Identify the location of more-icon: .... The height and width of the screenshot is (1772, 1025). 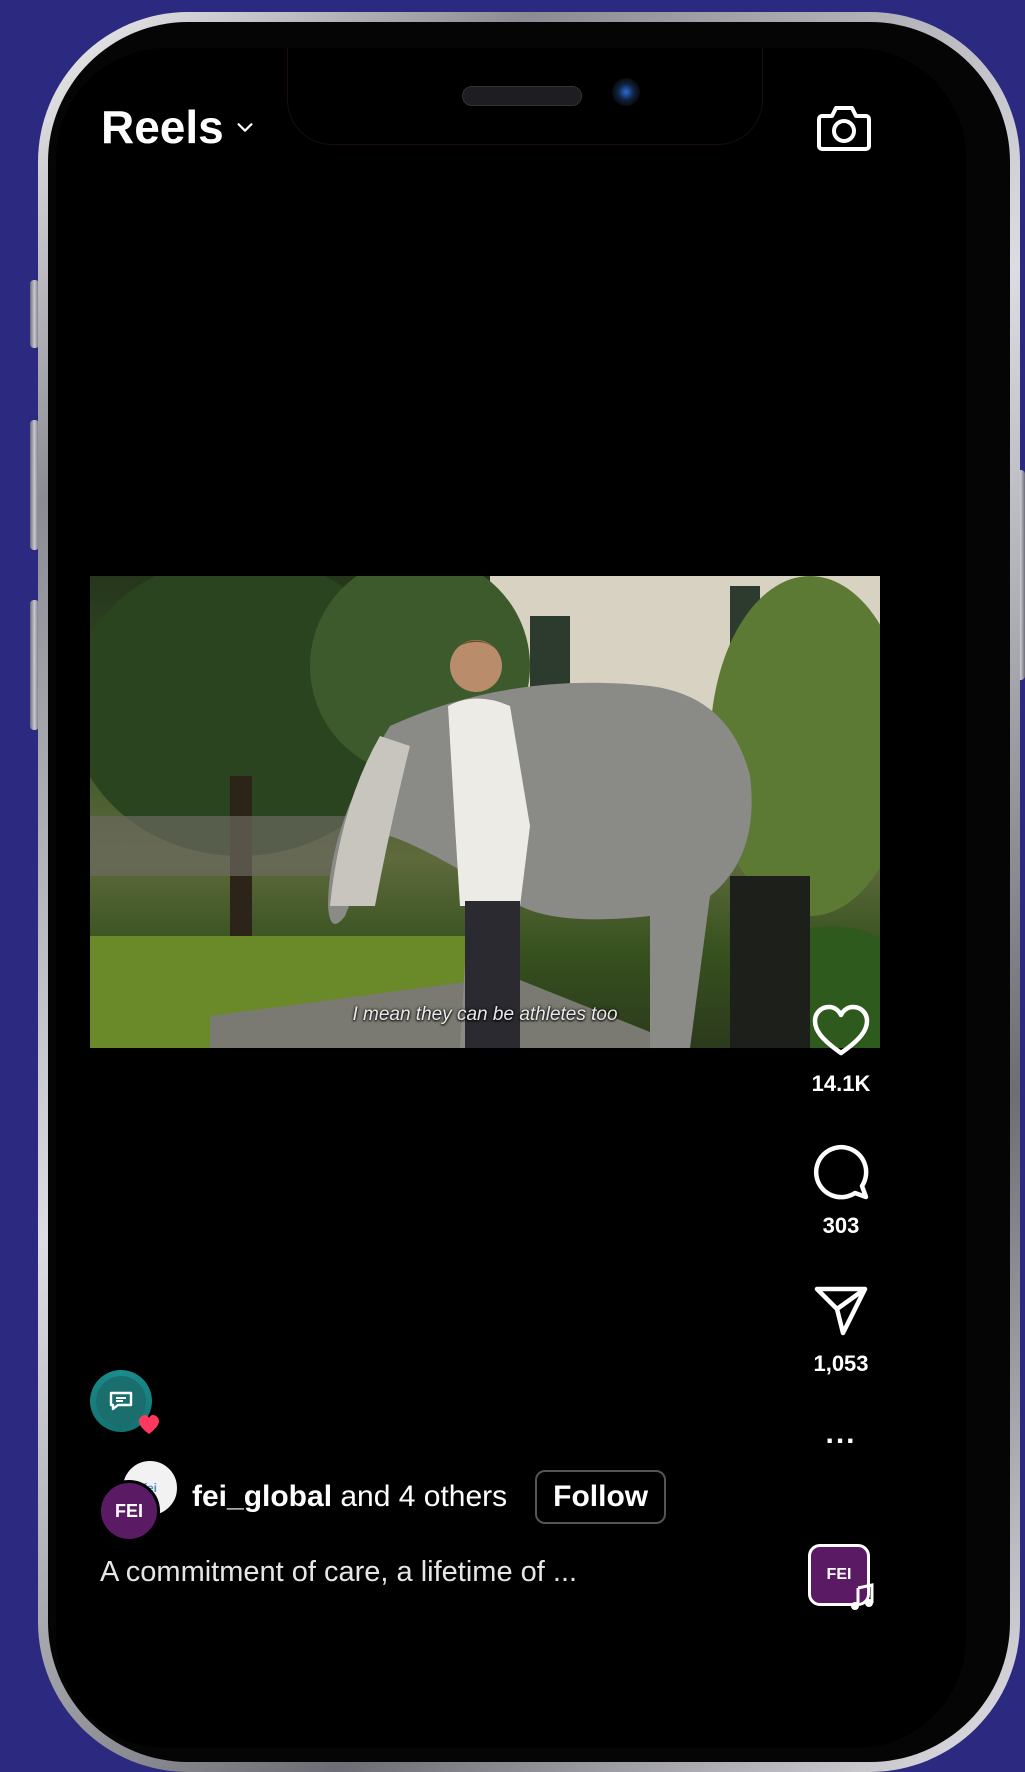
(840, 1434).